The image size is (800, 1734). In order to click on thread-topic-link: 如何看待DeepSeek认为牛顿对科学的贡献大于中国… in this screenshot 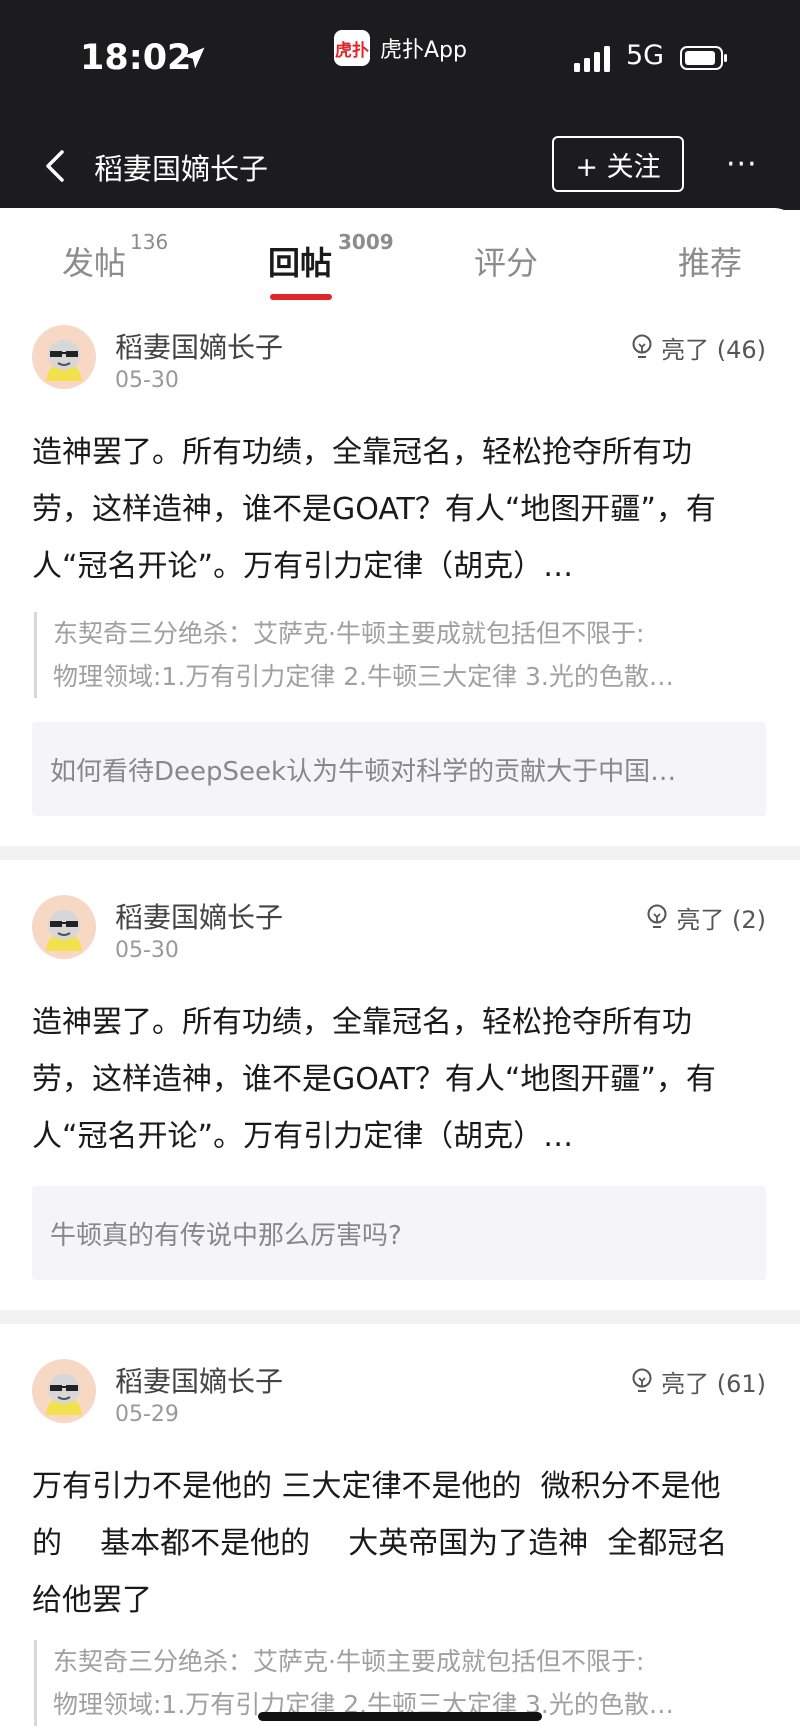, I will do `click(399, 769)`.